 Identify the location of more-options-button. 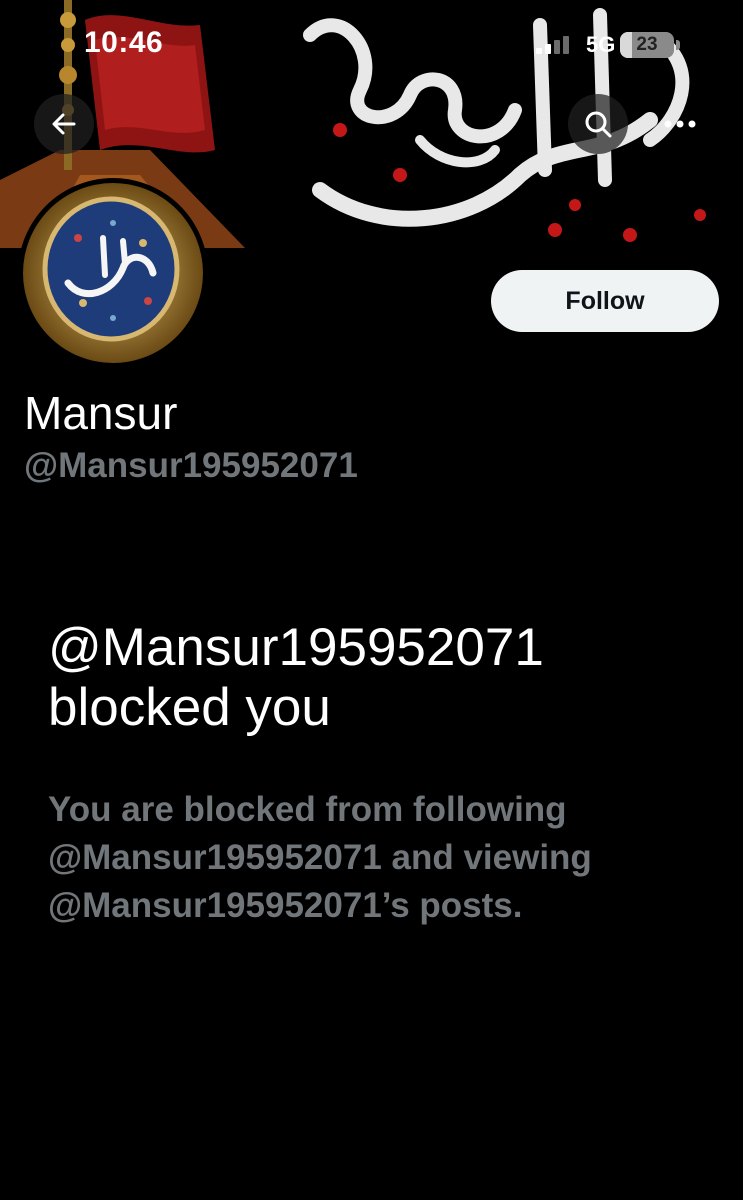
(680, 124).